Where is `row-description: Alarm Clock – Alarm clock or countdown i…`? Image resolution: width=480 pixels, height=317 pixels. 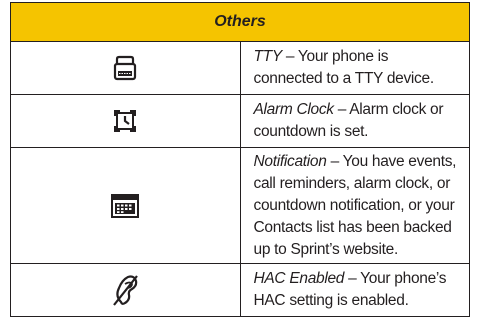
row-description: Alarm Clock – Alarm clock or countdown i… is located at coordinates (354, 121).